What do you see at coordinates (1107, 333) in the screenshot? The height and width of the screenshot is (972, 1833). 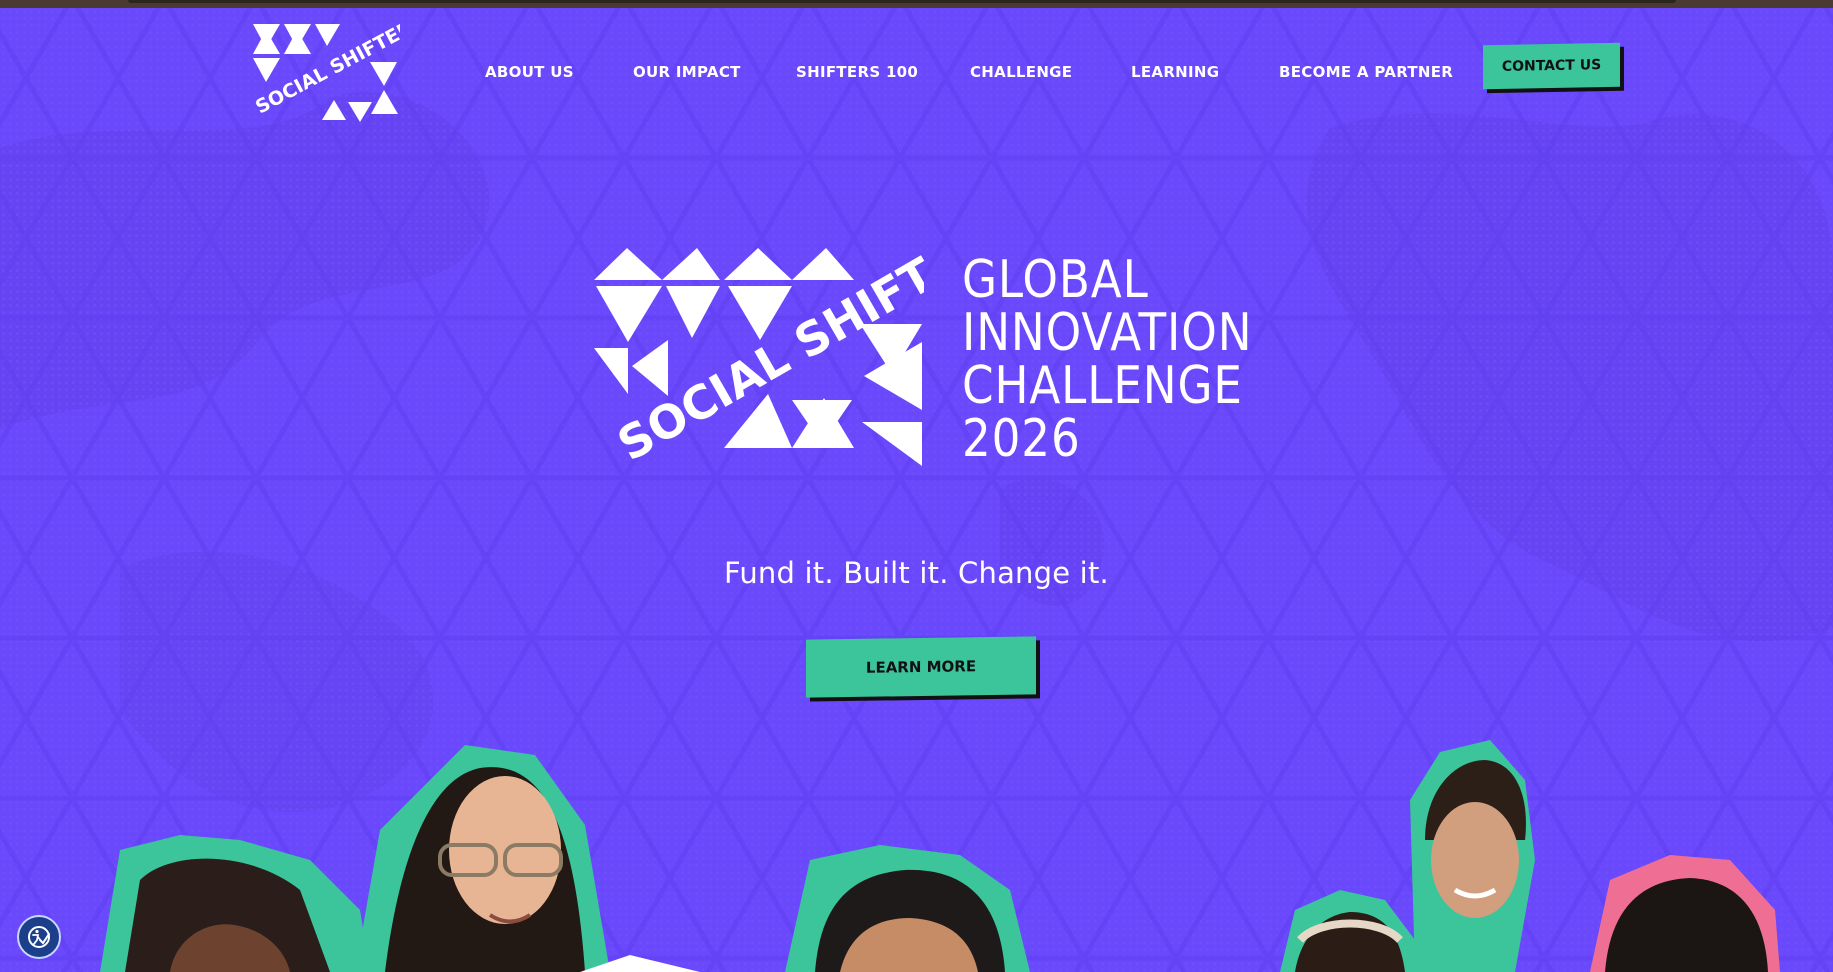 I see `hero-title-line-2: INNOVATION` at bounding box center [1107, 333].